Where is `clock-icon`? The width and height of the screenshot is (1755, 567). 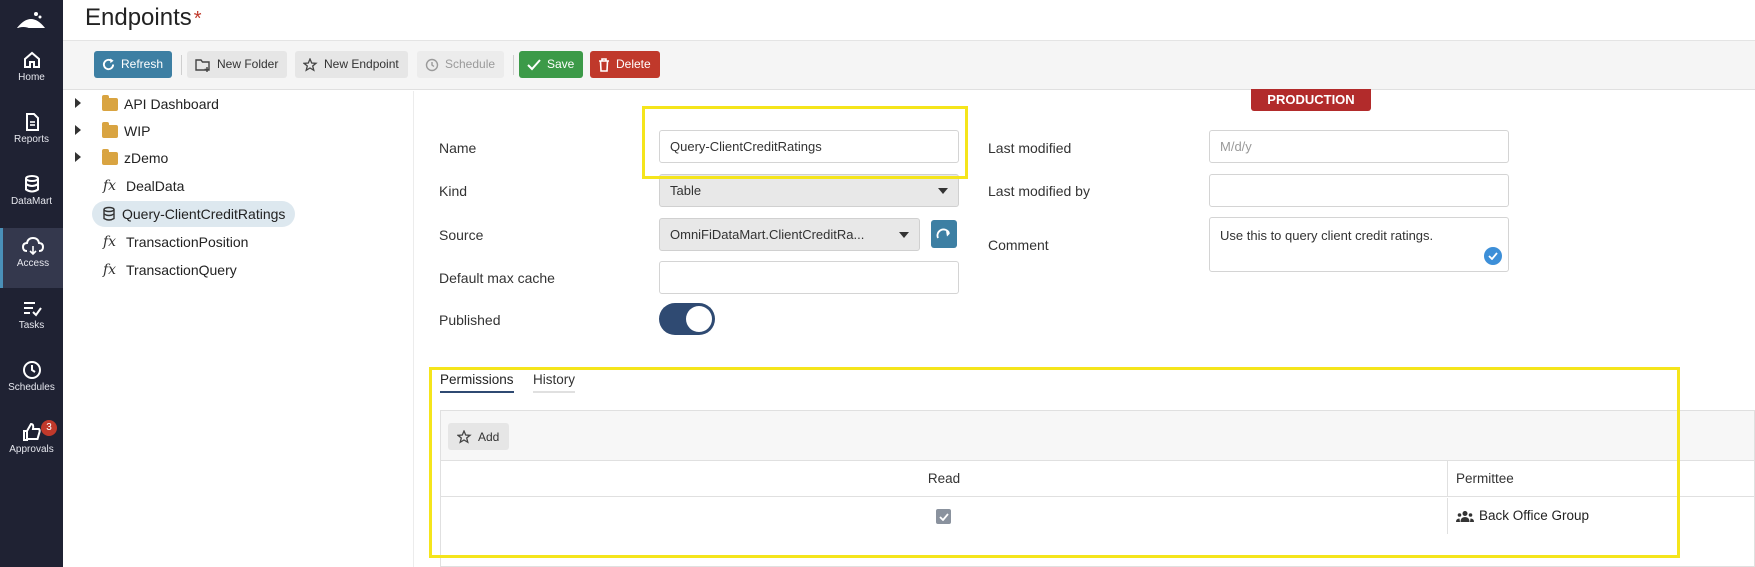
clock-icon is located at coordinates (31, 370).